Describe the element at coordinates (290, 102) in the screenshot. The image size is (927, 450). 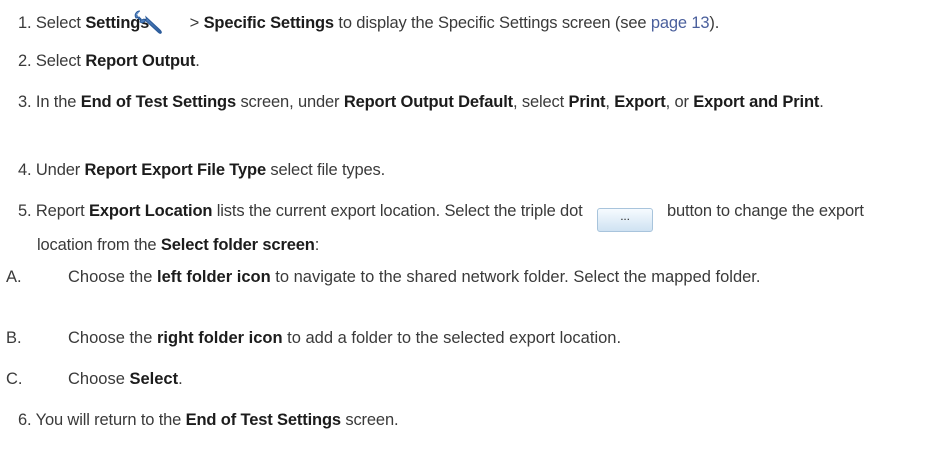
I see `text: screen, under` at that location.